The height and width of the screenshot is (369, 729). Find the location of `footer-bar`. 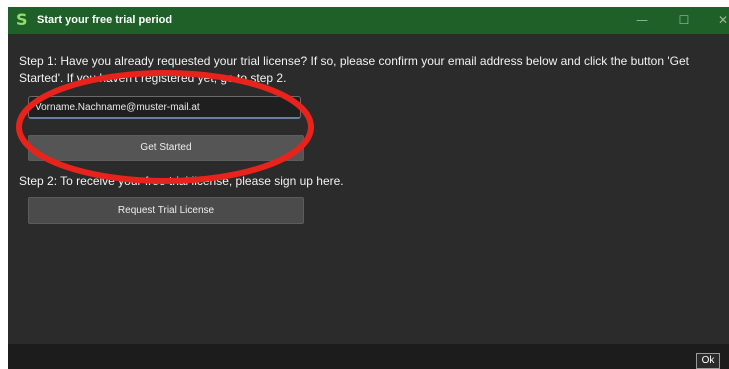

footer-bar is located at coordinates (368, 356).